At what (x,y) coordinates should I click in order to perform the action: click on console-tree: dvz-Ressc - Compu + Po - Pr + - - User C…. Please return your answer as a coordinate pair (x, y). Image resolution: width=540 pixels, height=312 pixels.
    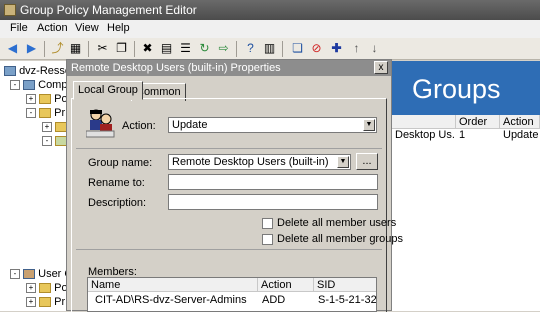
    Looking at the image, I should click on (34, 186).